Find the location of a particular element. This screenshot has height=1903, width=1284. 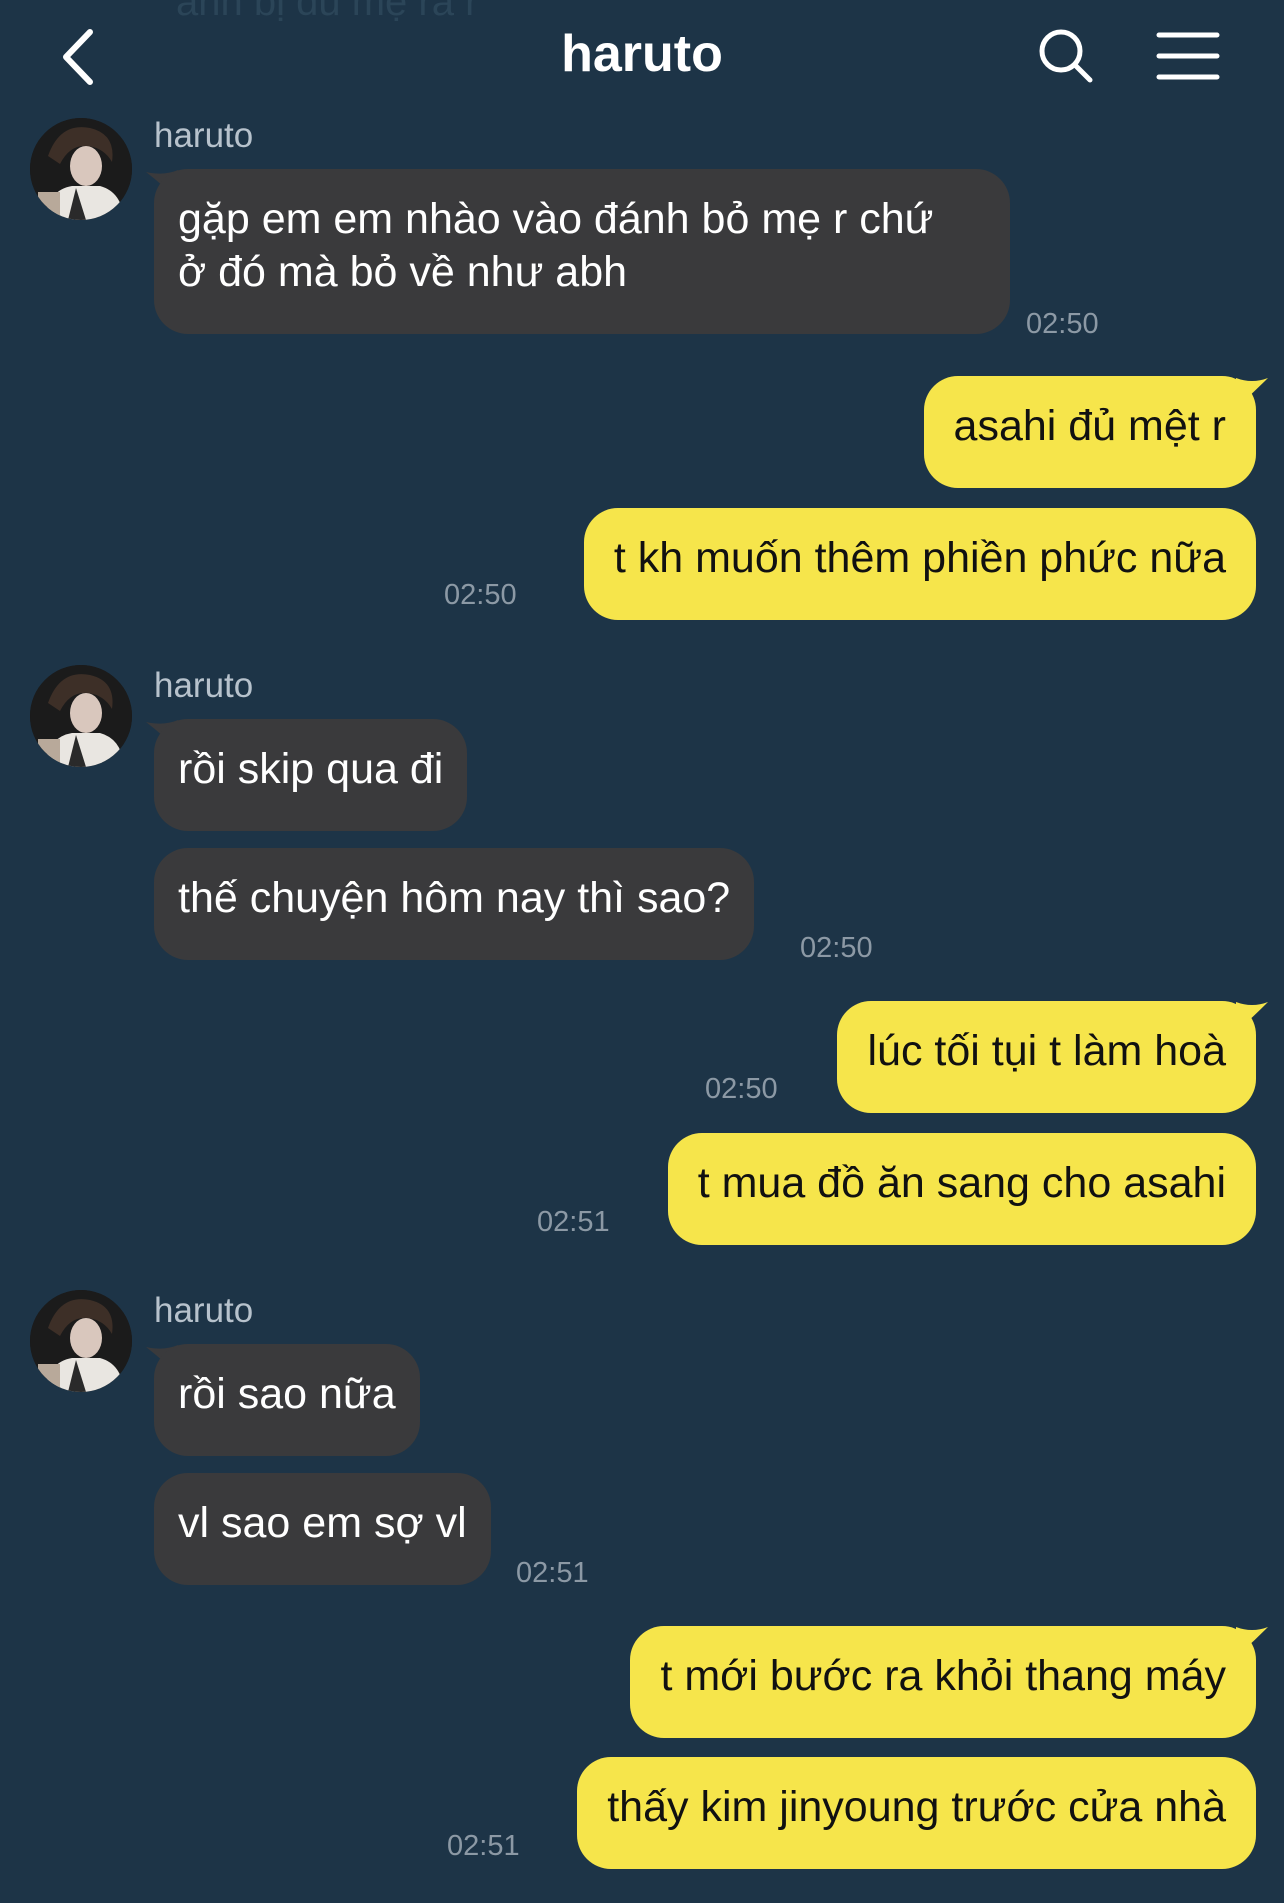

outgoing-message: t mới bước ra khỏi thang máy is located at coordinates (943, 1682).